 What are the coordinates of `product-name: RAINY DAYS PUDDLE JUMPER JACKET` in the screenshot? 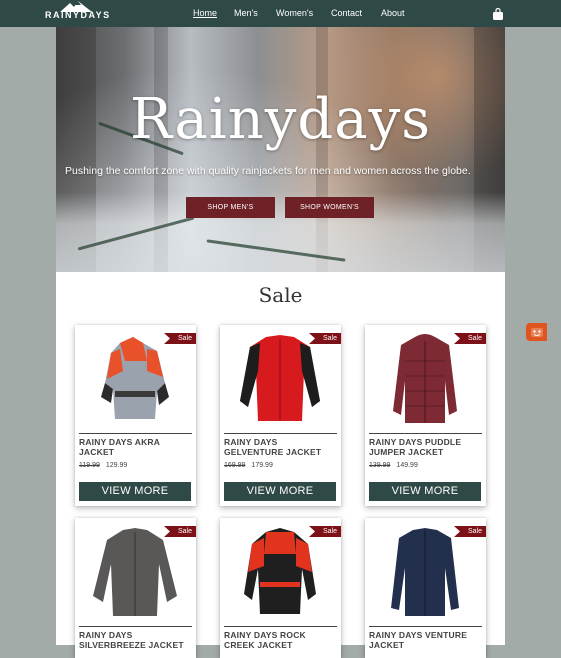 It's located at (415, 447).